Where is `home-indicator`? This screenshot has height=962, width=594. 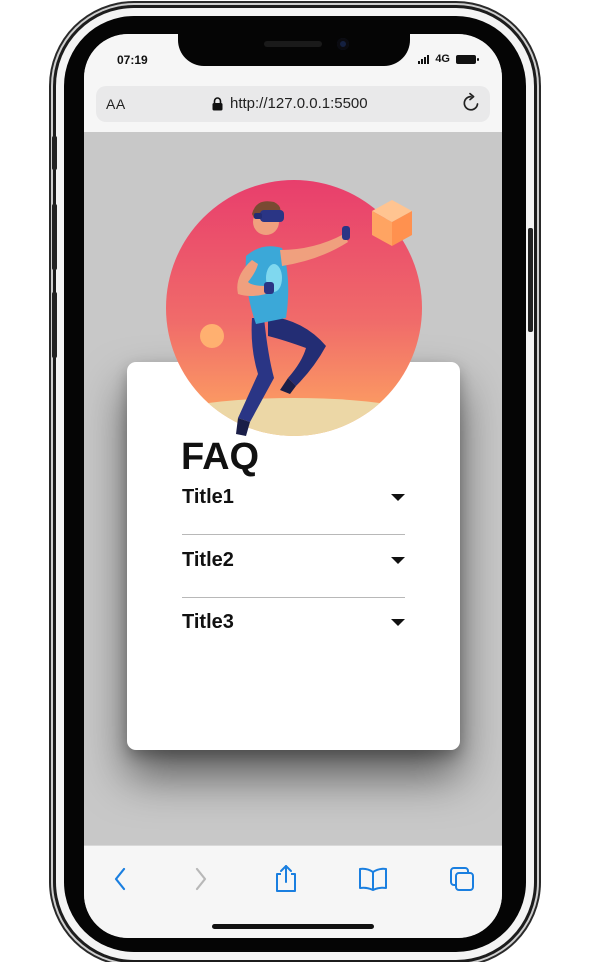
home-indicator is located at coordinates (293, 926).